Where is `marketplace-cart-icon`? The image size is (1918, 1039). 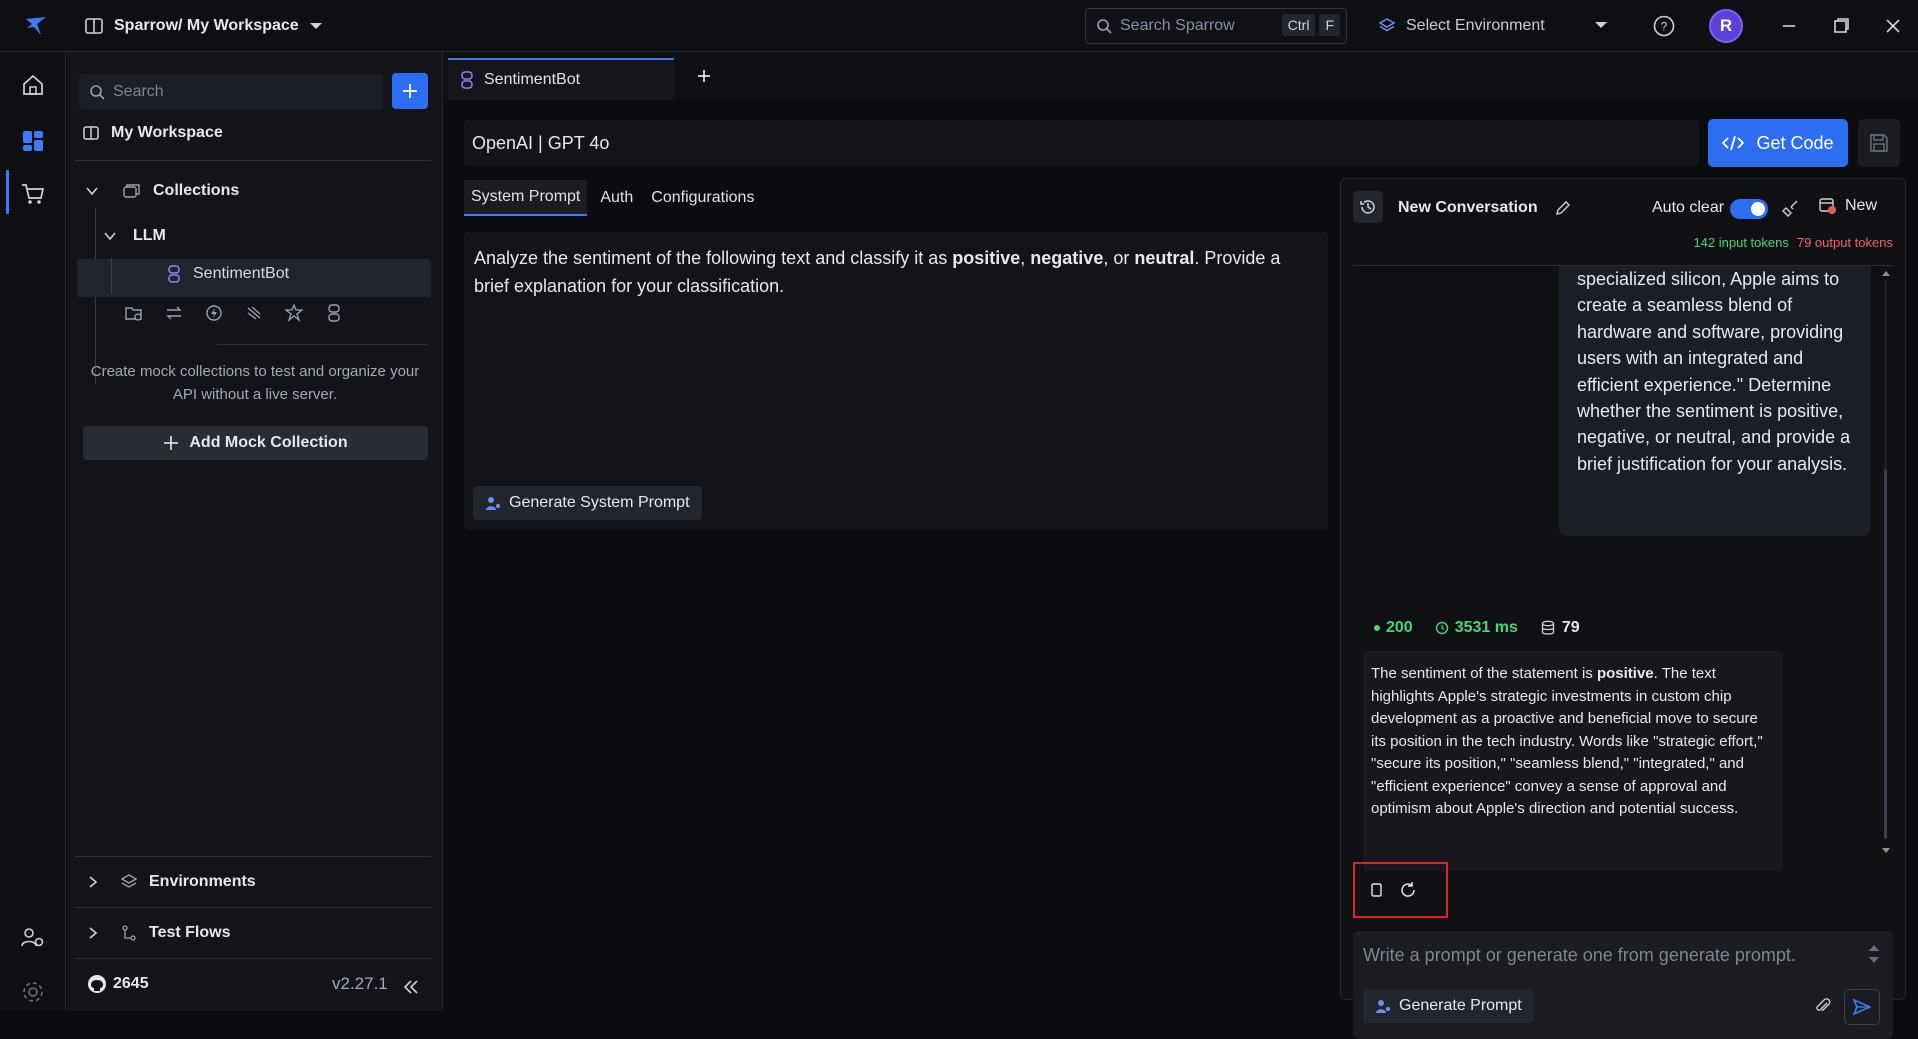 marketplace-cart-icon is located at coordinates (33, 194).